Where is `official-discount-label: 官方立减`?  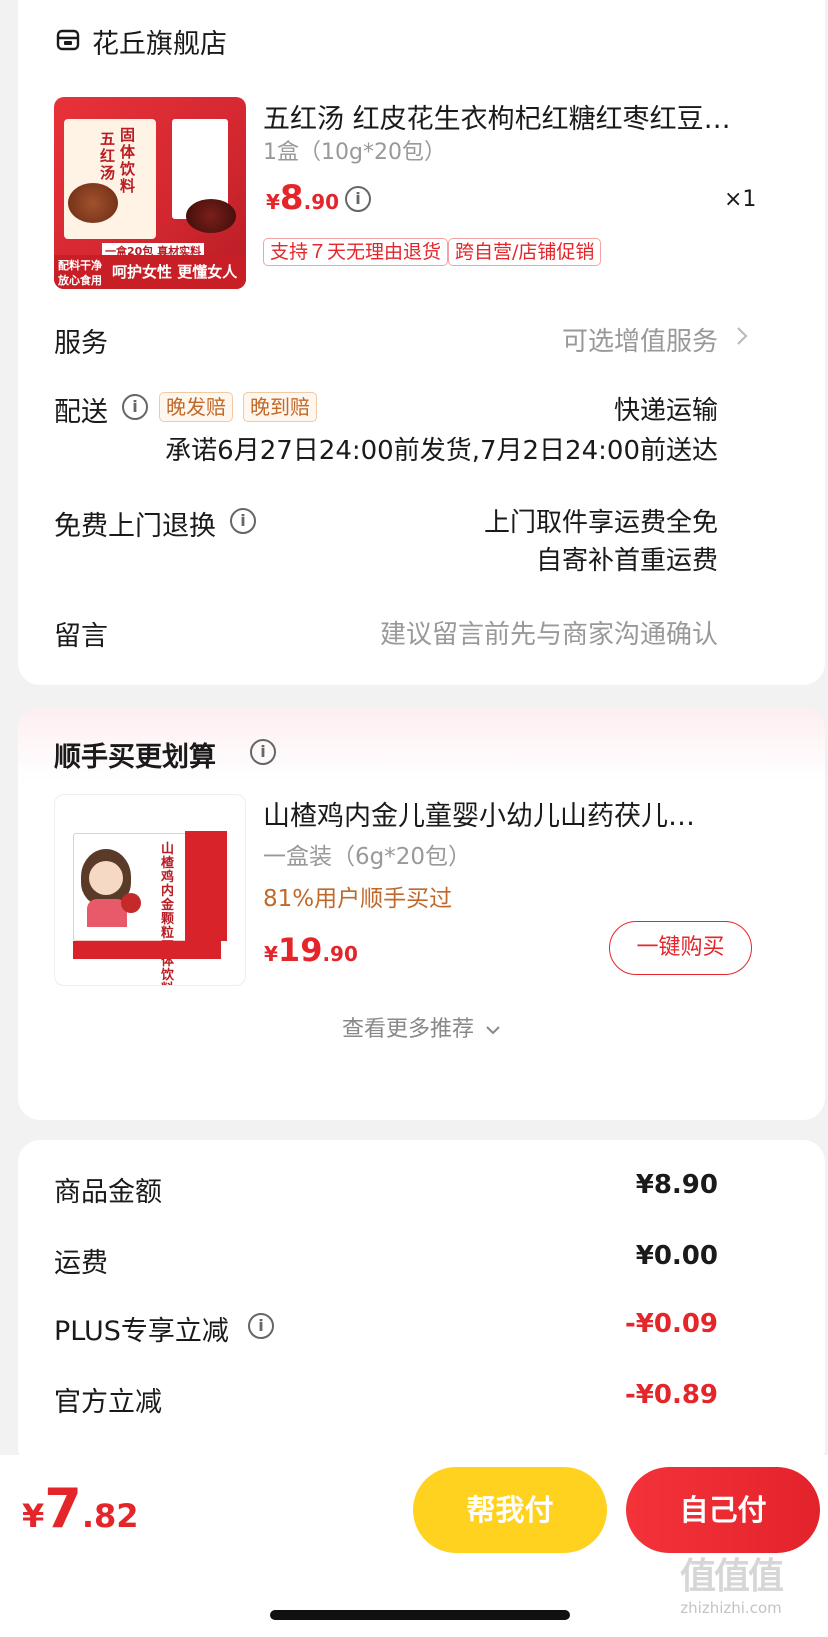 official-discount-label: 官方立减 is located at coordinates (108, 1402).